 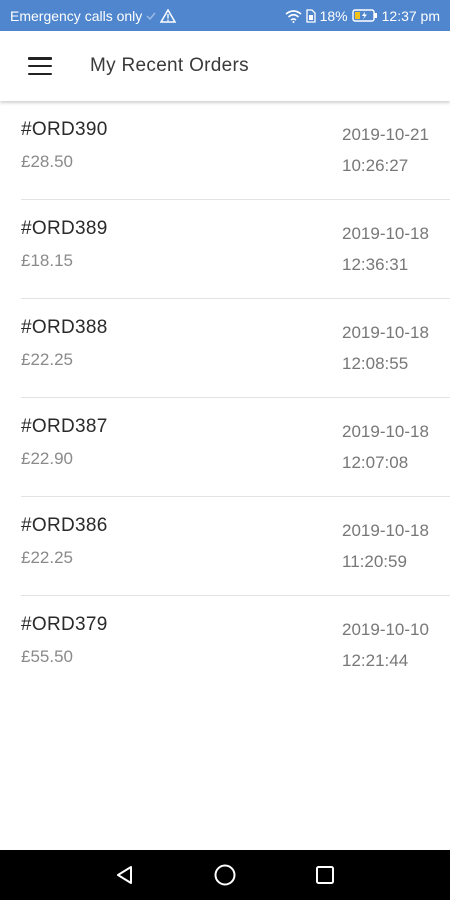 I want to click on order-time: 10:26:27, so click(x=375, y=165).